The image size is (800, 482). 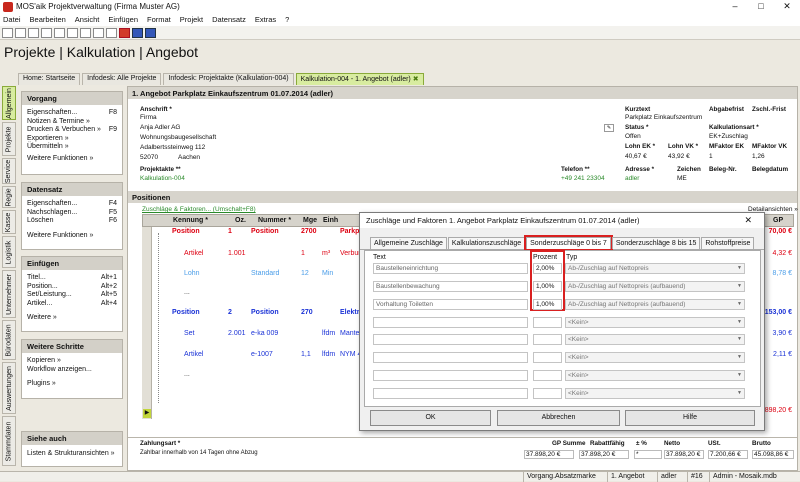 What do you see at coordinates (663, 117) in the screenshot?
I see `kurztext-field: Parkplatz Einkaufszentrum` at bounding box center [663, 117].